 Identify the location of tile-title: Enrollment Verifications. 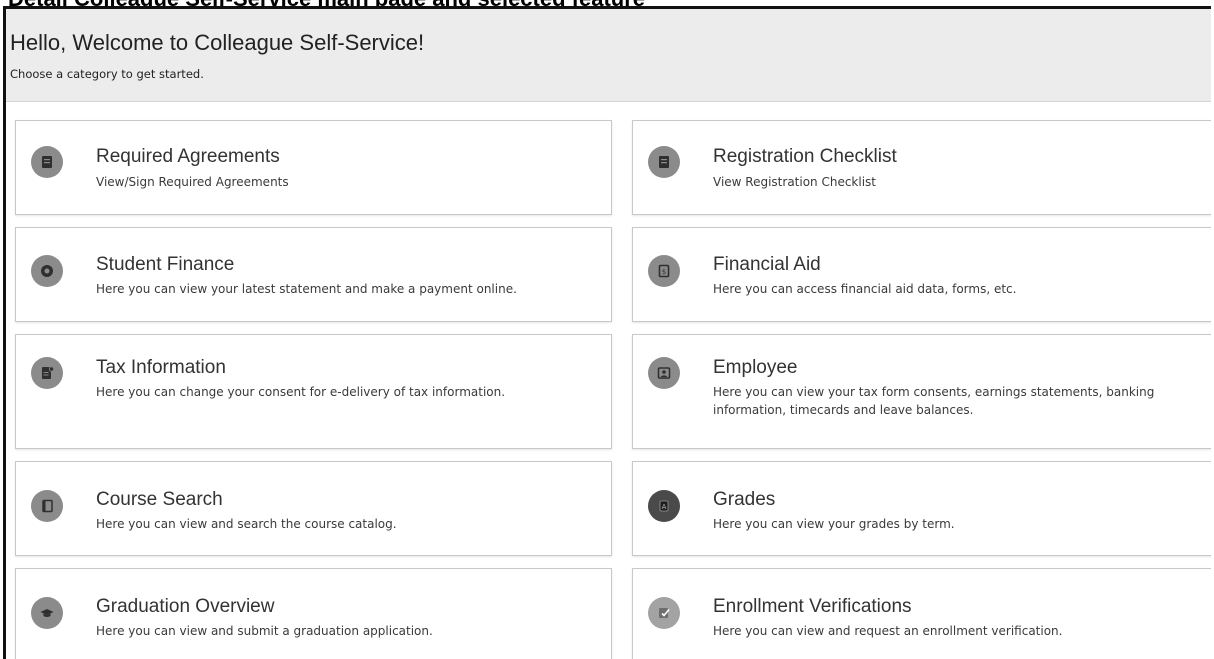
(812, 606).